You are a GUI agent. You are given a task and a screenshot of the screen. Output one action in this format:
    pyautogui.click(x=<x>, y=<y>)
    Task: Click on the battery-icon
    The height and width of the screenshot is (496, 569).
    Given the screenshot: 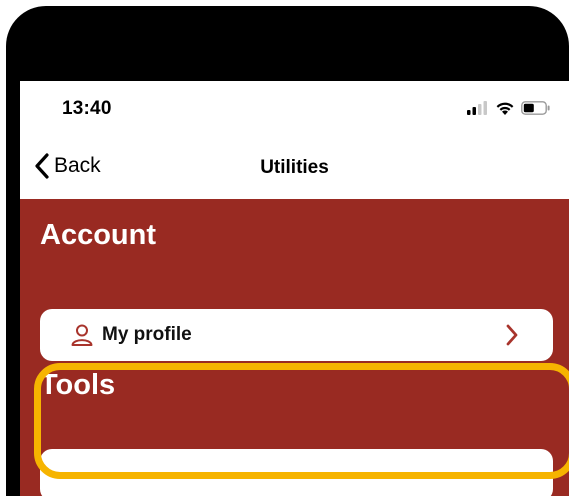 What is the action you would take?
    pyautogui.click(x=535, y=108)
    